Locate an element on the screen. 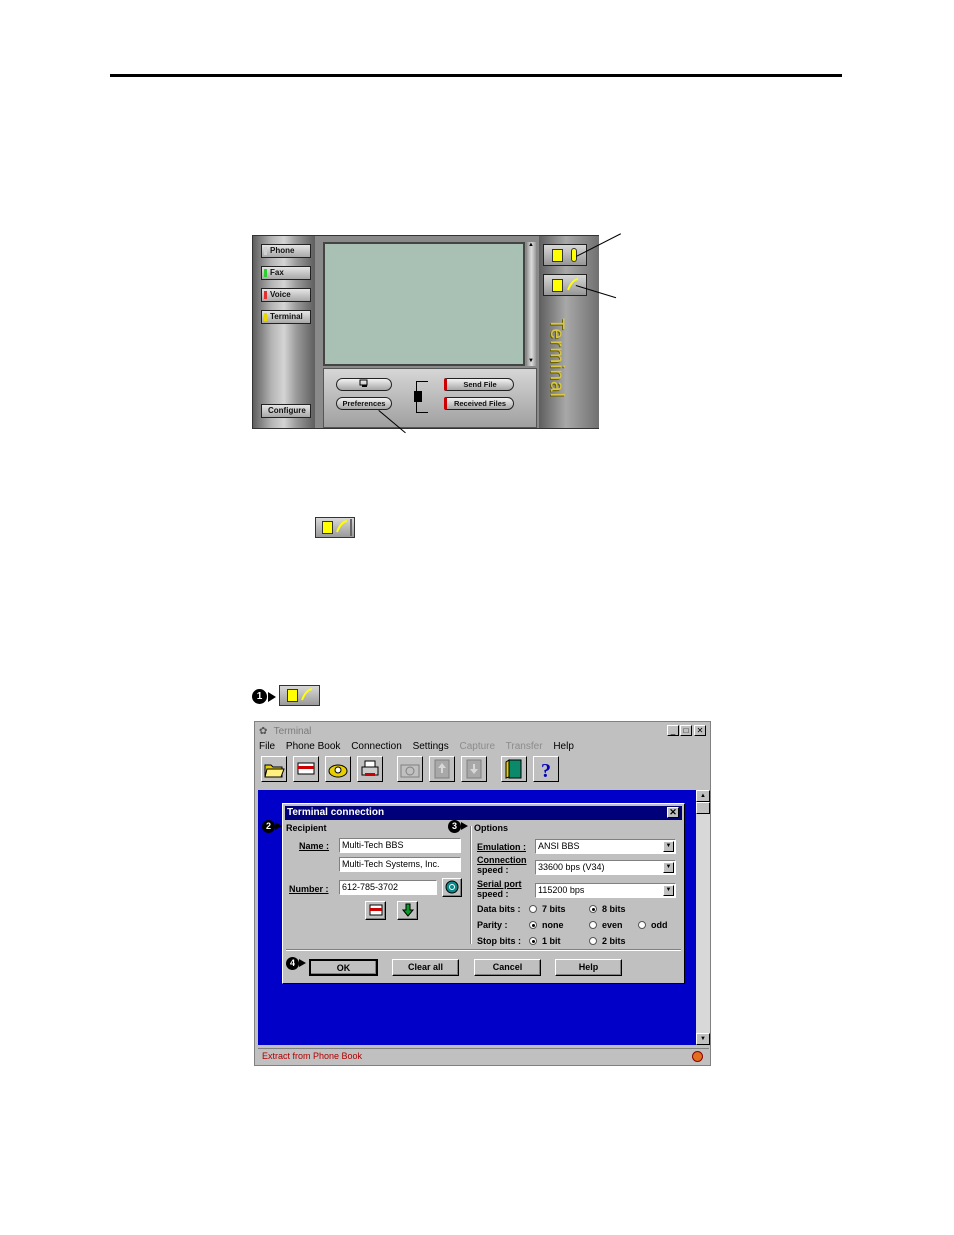  print-button is located at coordinates (370, 769).